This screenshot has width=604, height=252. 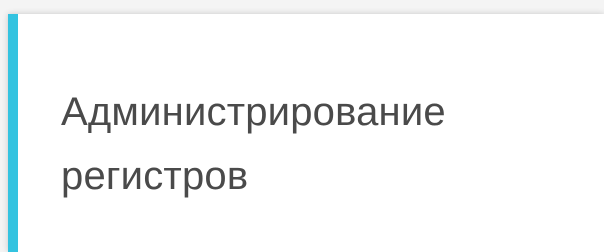 What do you see at coordinates (13, 133) in the screenshot?
I see `card-accent-bar` at bounding box center [13, 133].